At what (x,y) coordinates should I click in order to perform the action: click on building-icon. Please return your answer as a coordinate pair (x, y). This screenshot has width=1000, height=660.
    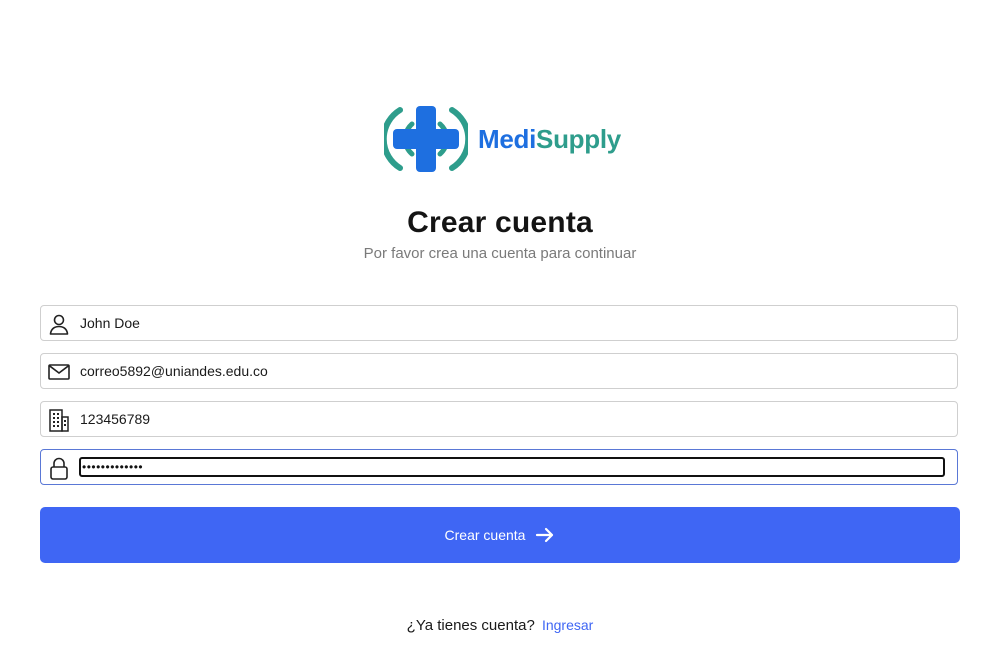
    Looking at the image, I should click on (59, 420).